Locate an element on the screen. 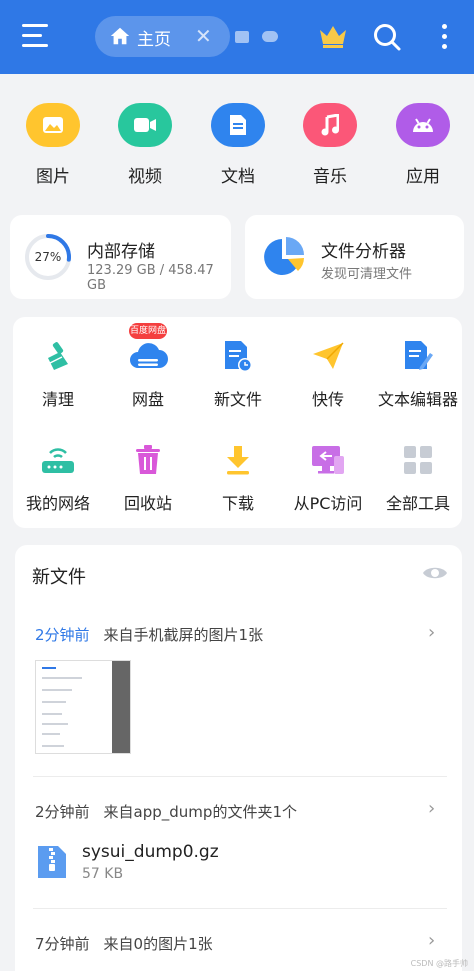 Image resolution: width=474 pixels, height=971 pixels. baidu-pan-badge: 百度网盘 is located at coordinates (148, 331).